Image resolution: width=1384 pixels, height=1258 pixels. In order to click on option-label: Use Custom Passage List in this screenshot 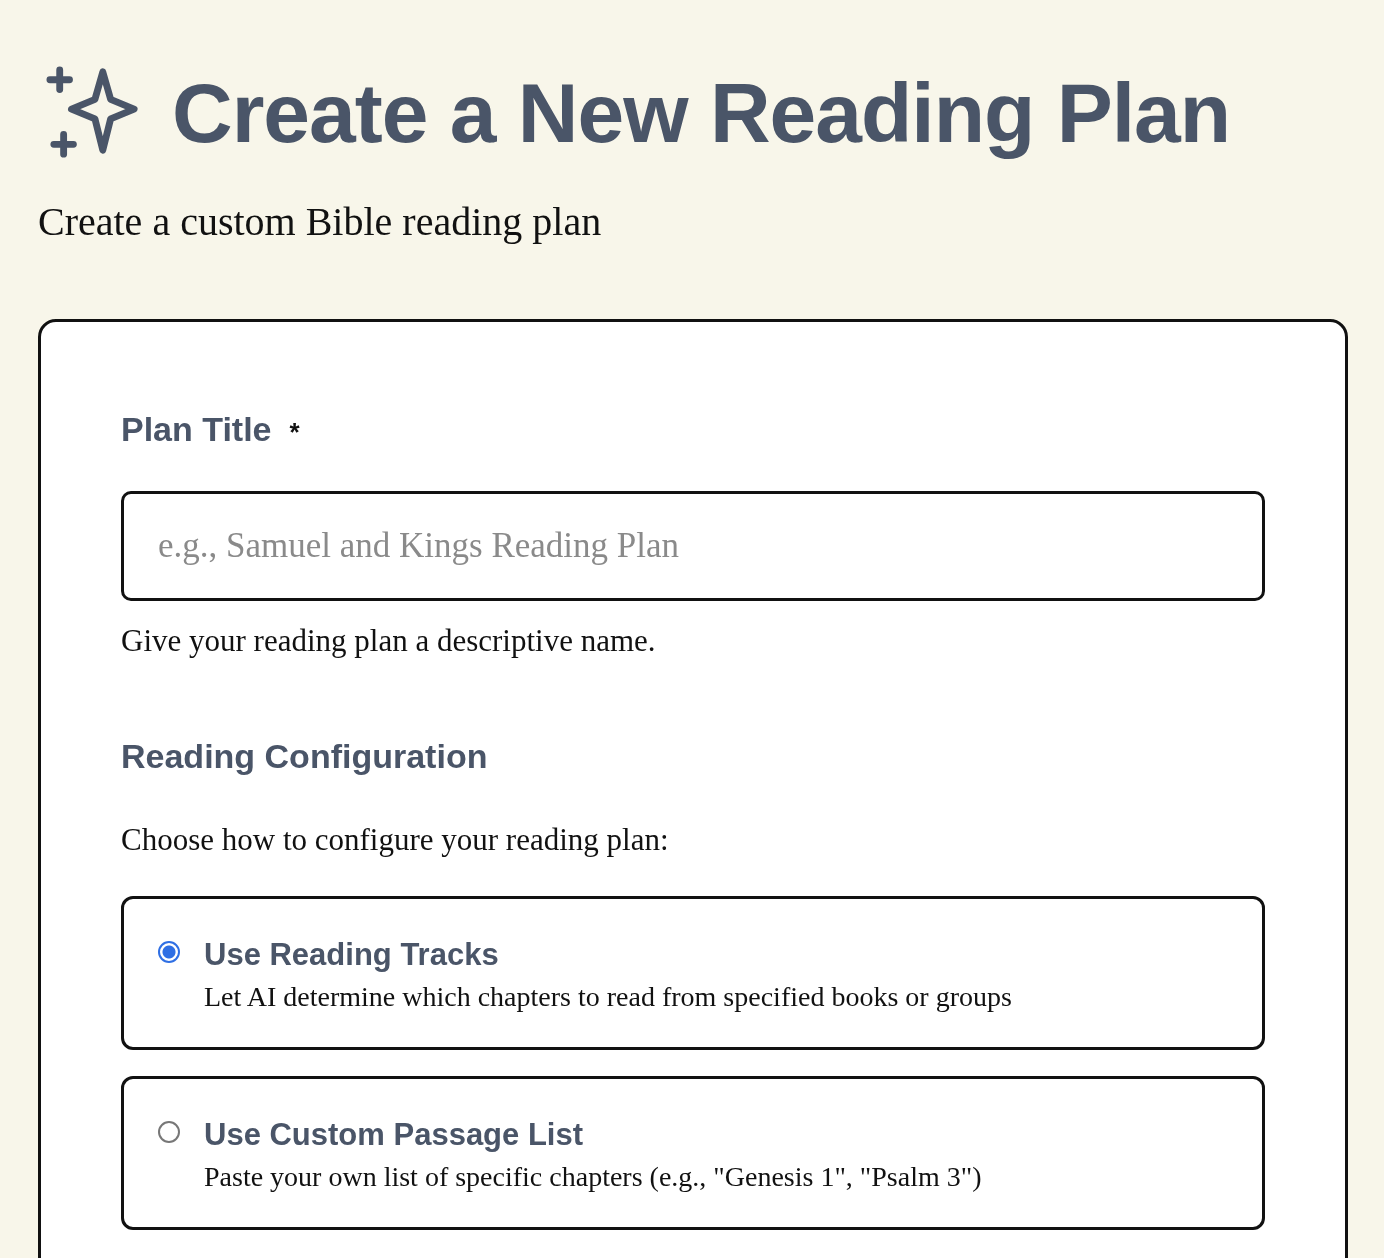, I will do `click(394, 1135)`.